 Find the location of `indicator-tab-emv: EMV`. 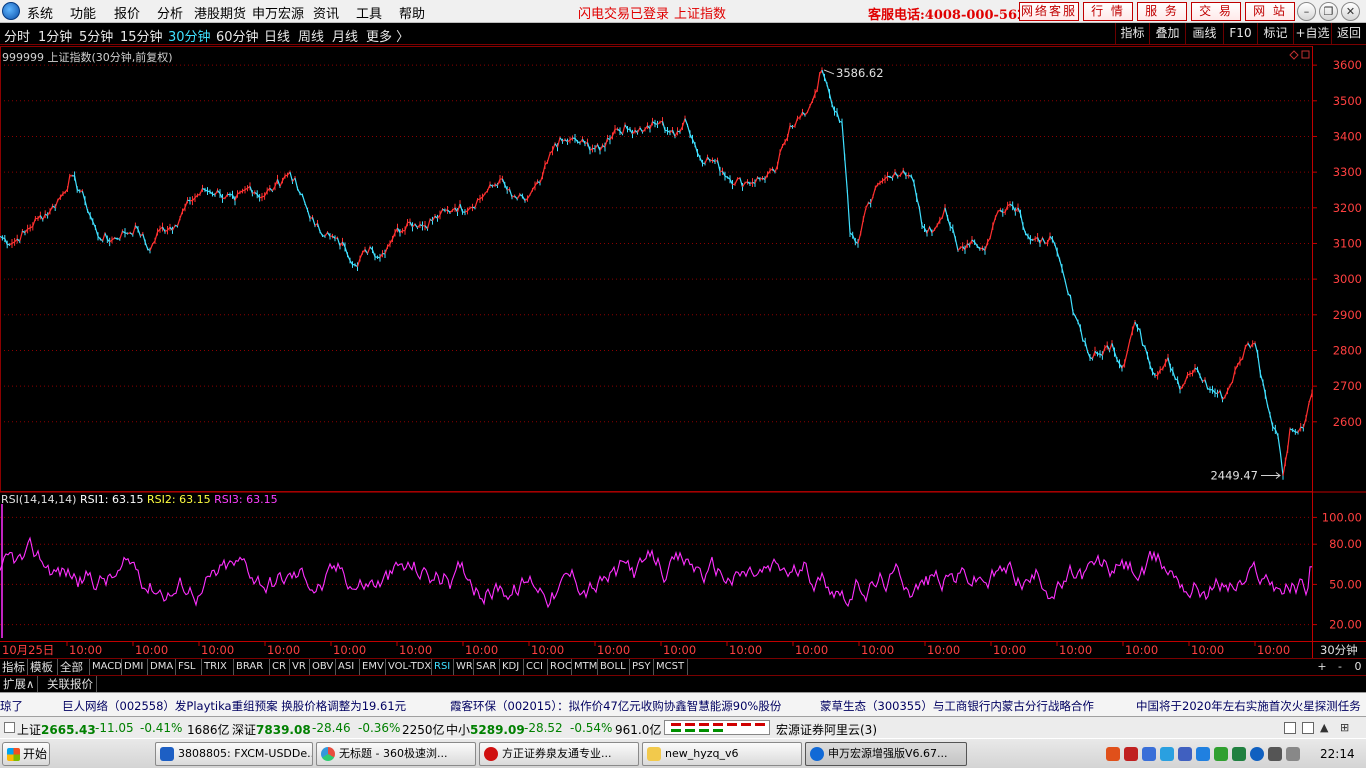

indicator-tab-emv: EMV is located at coordinates (373, 667).